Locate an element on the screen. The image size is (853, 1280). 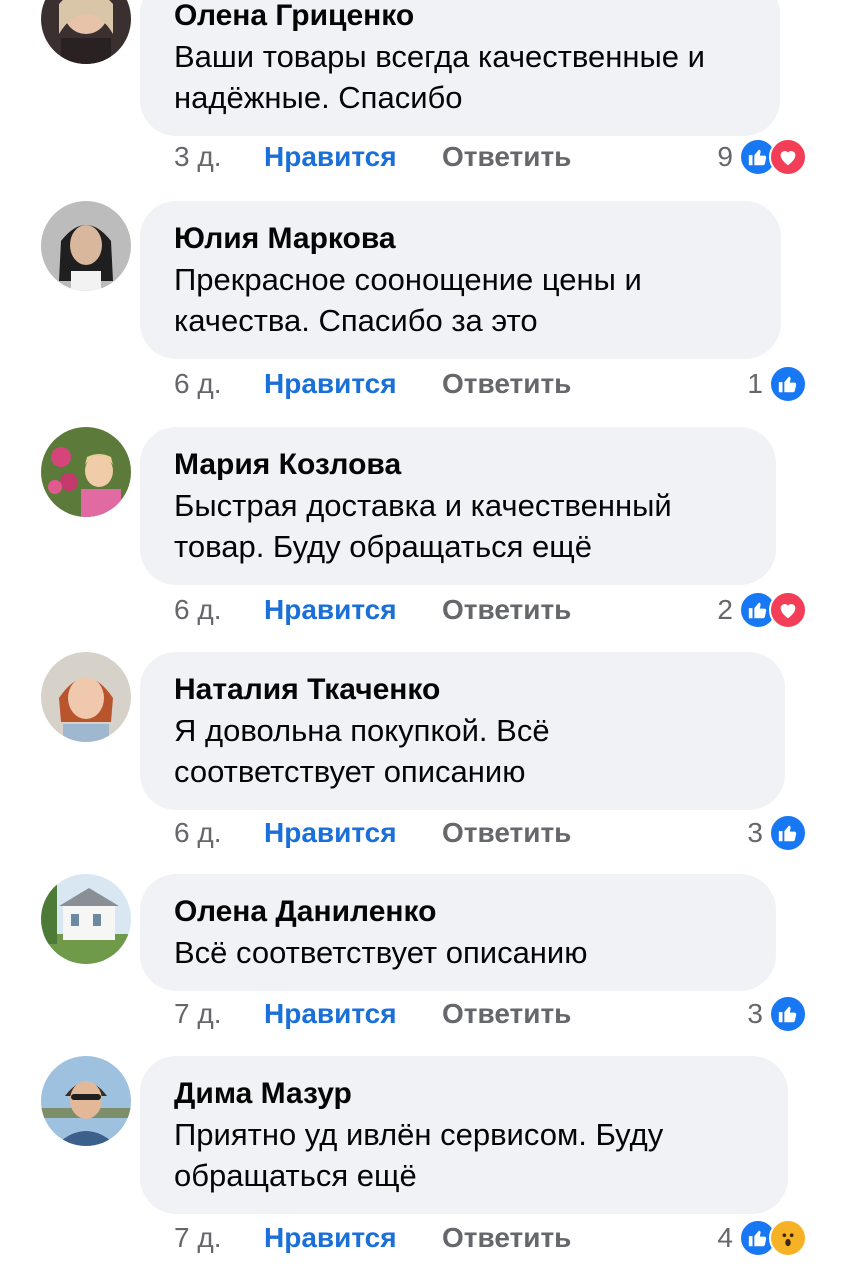
comment-author: Дима Мазур is located at coordinates (464, 1094).